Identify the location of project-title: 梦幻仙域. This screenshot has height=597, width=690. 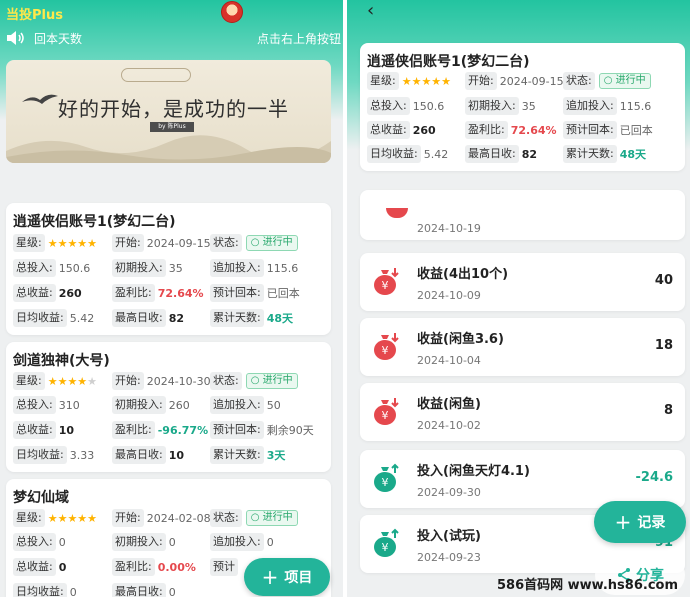
(41, 498).